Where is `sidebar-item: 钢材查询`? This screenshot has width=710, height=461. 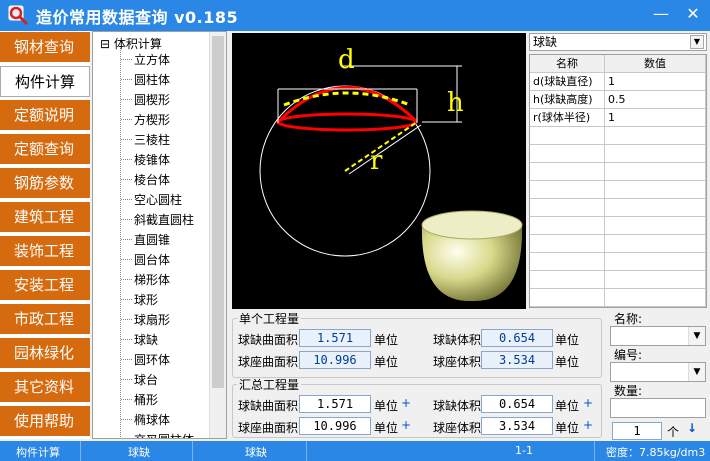 sidebar-item: 钢材查询 is located at coordinates (45, 47).